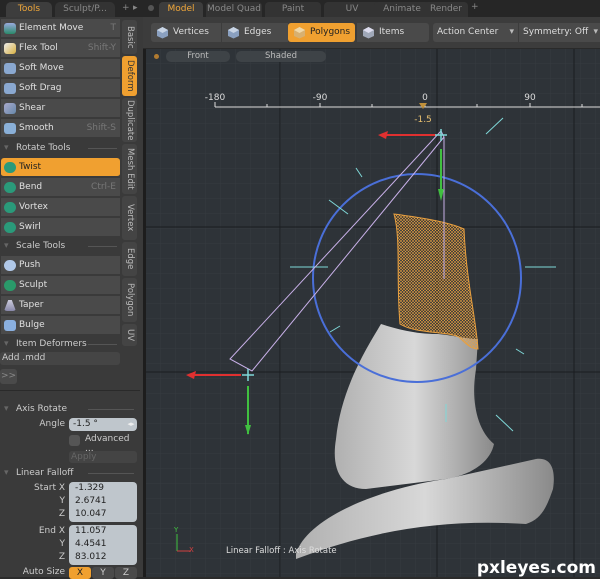  I want to click on auto-size-x-button: X, so click(80, 573).